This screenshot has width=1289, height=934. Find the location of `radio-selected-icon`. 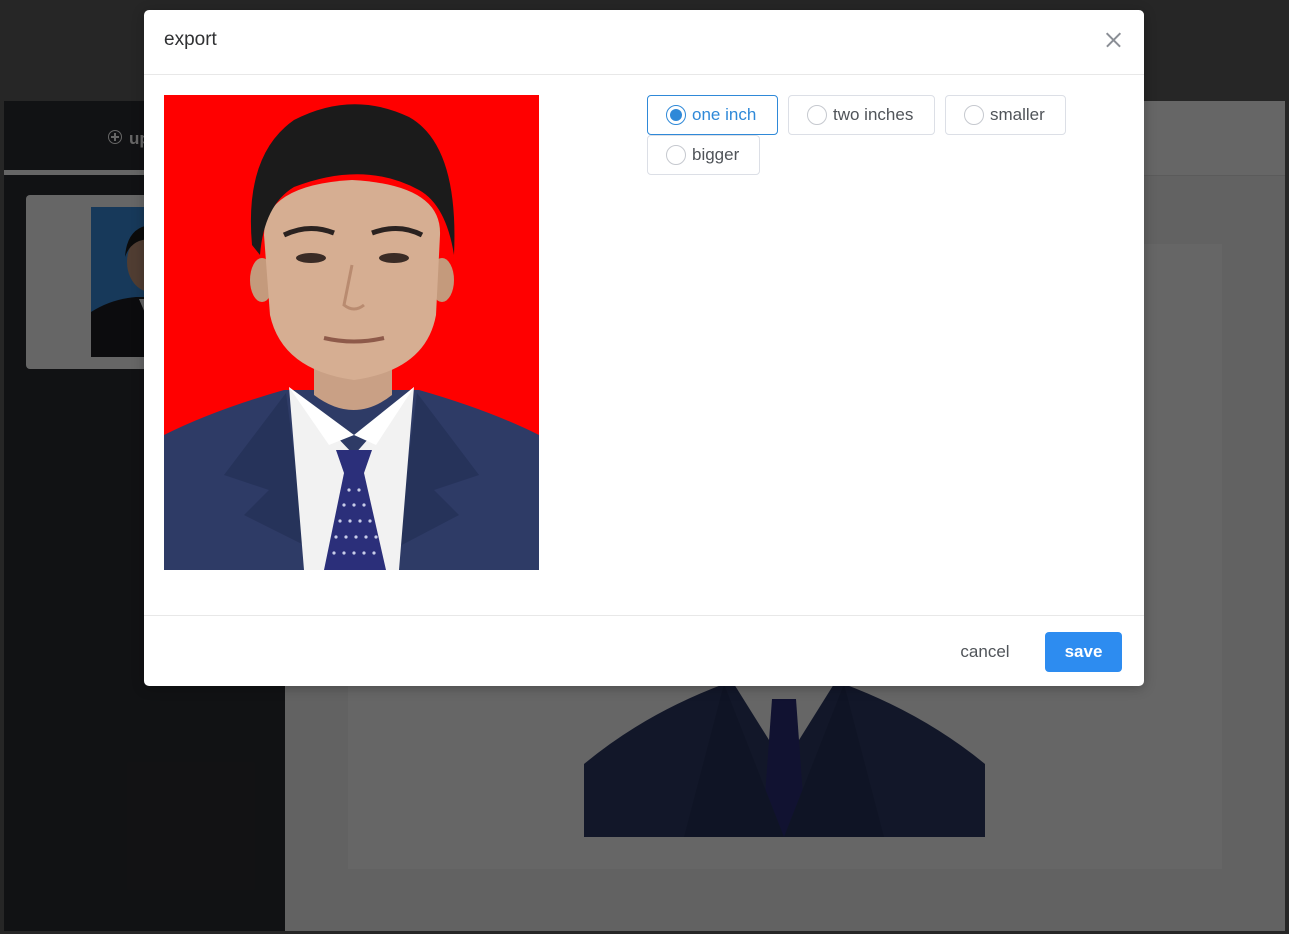

radio-selected-icon is located at coordinates (676, 115).